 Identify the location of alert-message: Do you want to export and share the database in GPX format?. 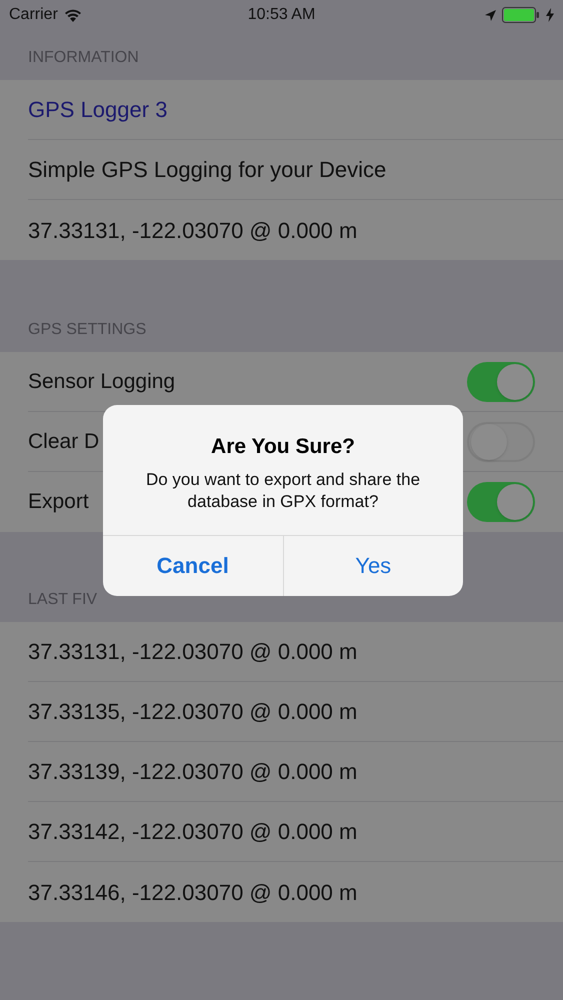
(283, 490).